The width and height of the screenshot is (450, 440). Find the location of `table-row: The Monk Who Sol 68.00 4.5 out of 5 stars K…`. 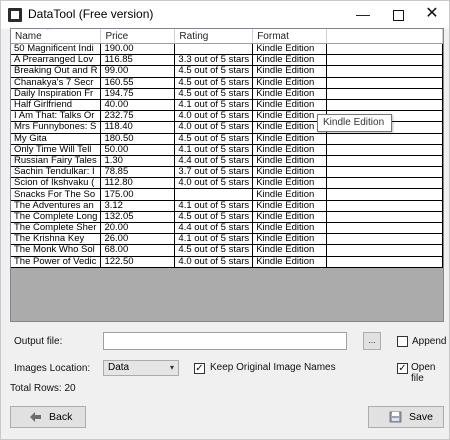

table-row: The Monk Who Sol 68.00 4.5 out of 5 stars K… is located at coordinates (227, 250).